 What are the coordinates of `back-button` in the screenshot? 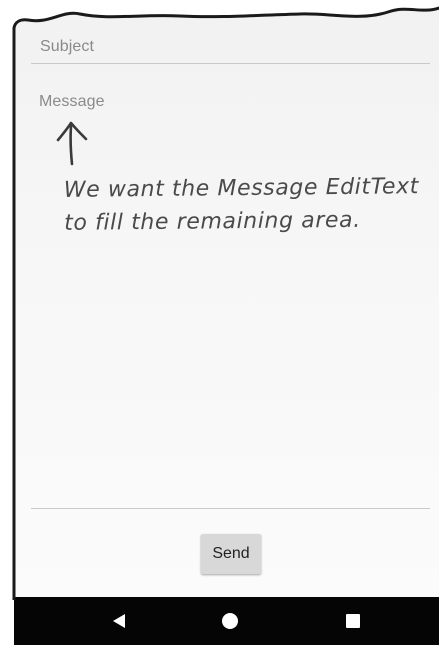 It's located at (119, 621).